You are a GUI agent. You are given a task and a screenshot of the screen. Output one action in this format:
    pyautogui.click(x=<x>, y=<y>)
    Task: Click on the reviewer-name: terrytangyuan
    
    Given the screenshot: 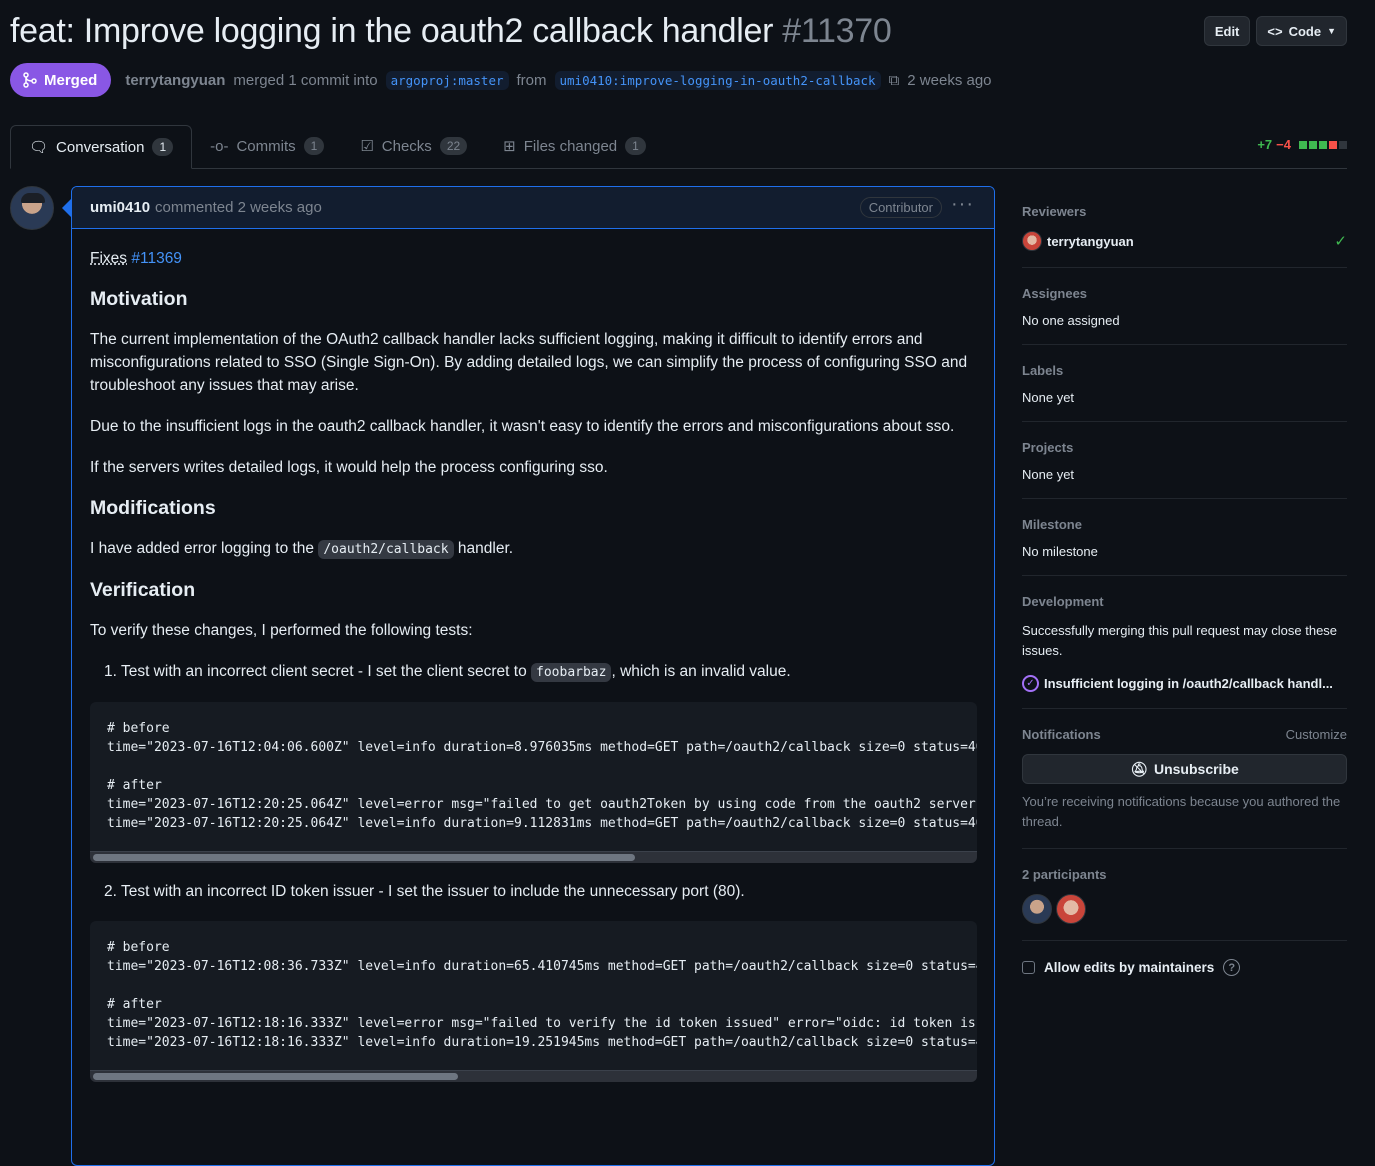 What is the action you would take?
    pyautogui.click(x=1090, y=241)
    